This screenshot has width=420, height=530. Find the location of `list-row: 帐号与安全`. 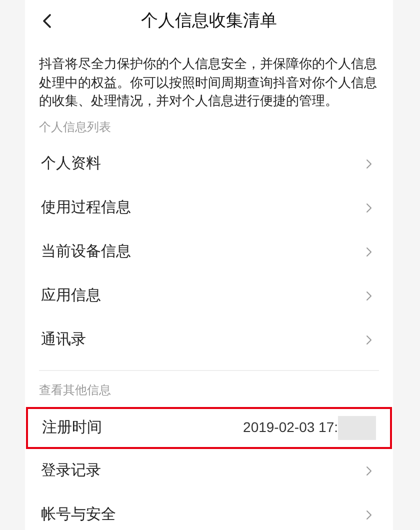

list-row: 帐号与安全 is located at coordinates (209, 511).